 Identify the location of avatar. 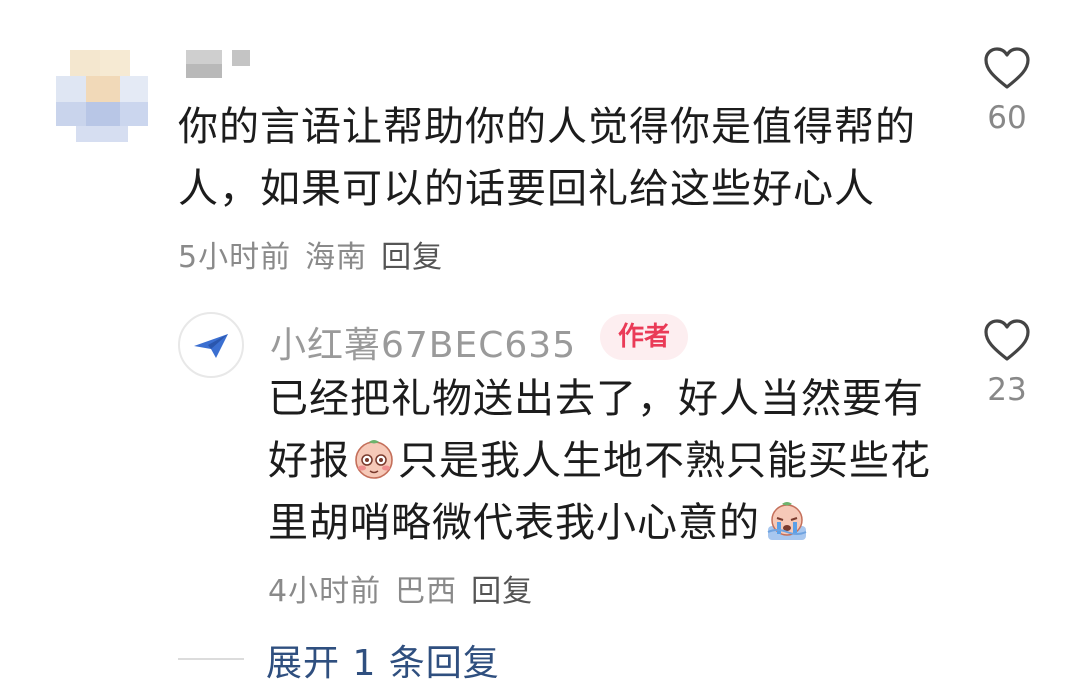
(211, 345).